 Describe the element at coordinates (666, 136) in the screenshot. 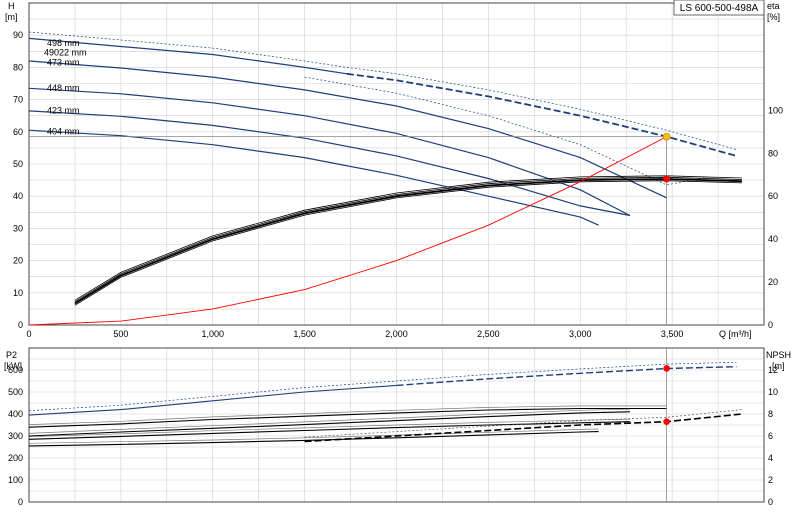

I see `duty-point-head` at that location.